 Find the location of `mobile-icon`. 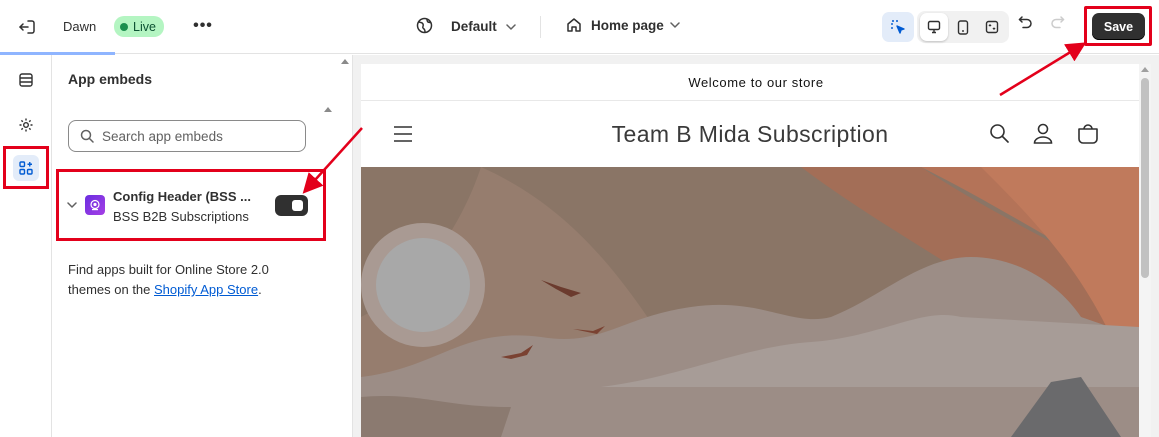

mobile-icon is located at coordinates (963, 27).